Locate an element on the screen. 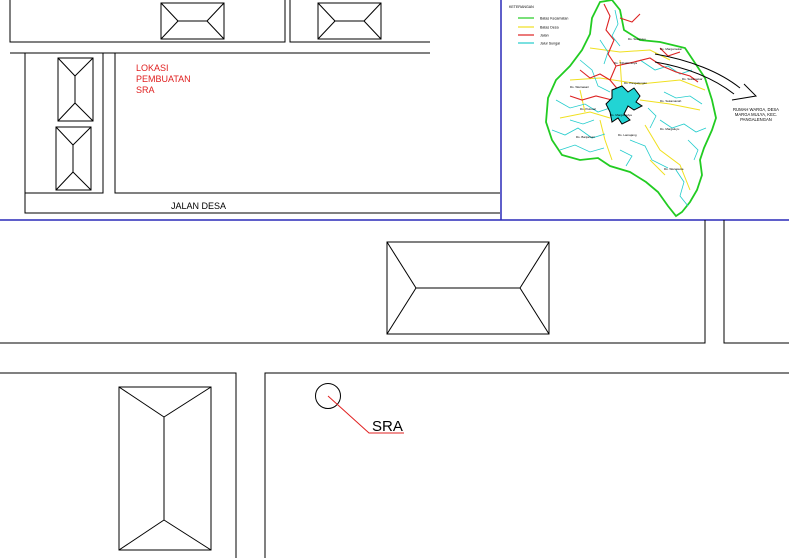 This screenshot has width=789, height=558. village-label: Ds. Lamajang is located at coordinates (627, 135).